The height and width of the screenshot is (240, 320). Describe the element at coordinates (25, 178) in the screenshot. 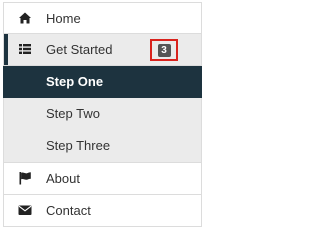

I see `flag-icon` at that location.